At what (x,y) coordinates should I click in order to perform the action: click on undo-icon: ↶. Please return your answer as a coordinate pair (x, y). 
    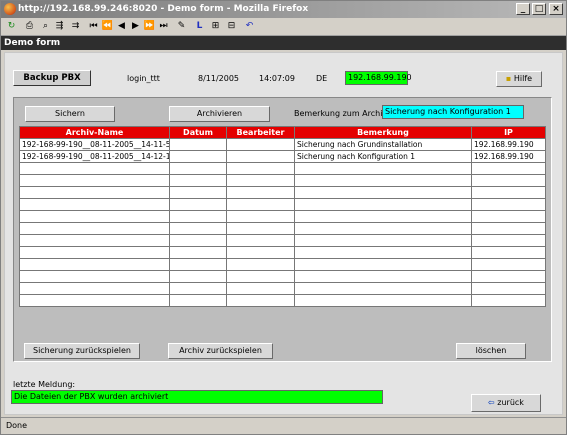
    Looking at the image, I should click on (249, 26).